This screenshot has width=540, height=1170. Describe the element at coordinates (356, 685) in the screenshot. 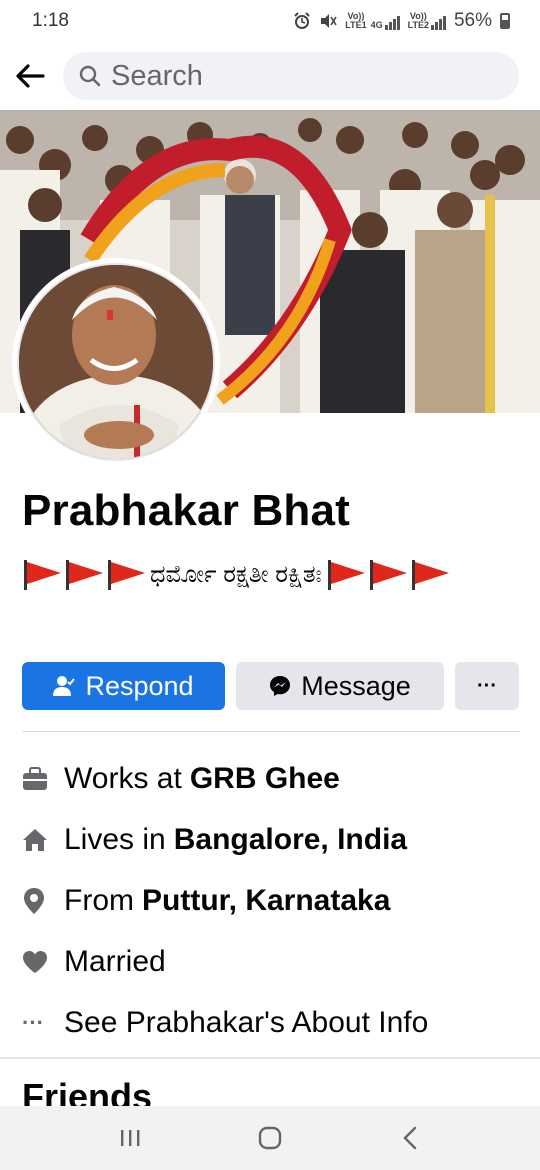

I see `message-label: Message` at that location.